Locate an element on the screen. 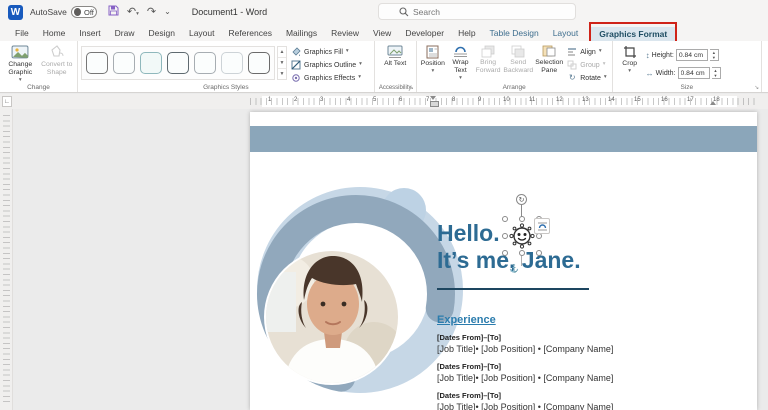  convert-to-shape-button: Convert to Shape is located at coordinates (57, 63).